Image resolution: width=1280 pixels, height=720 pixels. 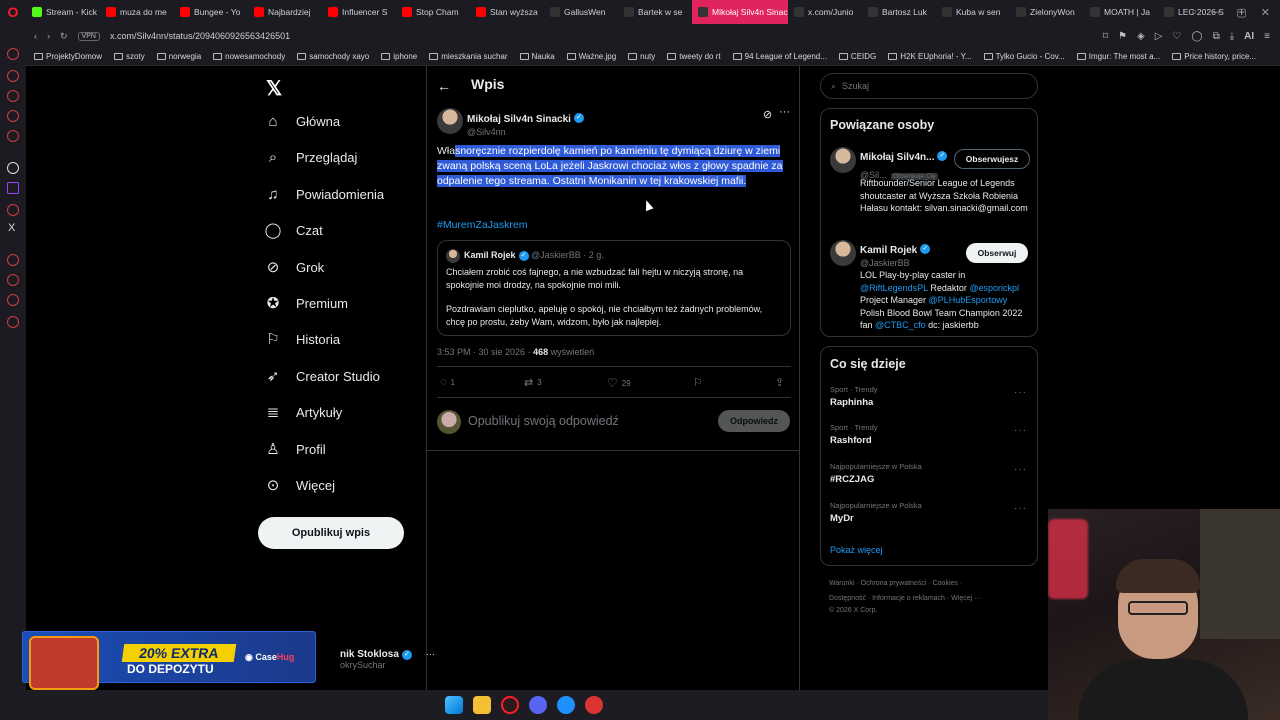 What do you see at coordinates (895, 254) in the screenshot?
I see `person-2-info: Kamil Rojek ✓ @JaskierBB` at bounding box center [895, 254].